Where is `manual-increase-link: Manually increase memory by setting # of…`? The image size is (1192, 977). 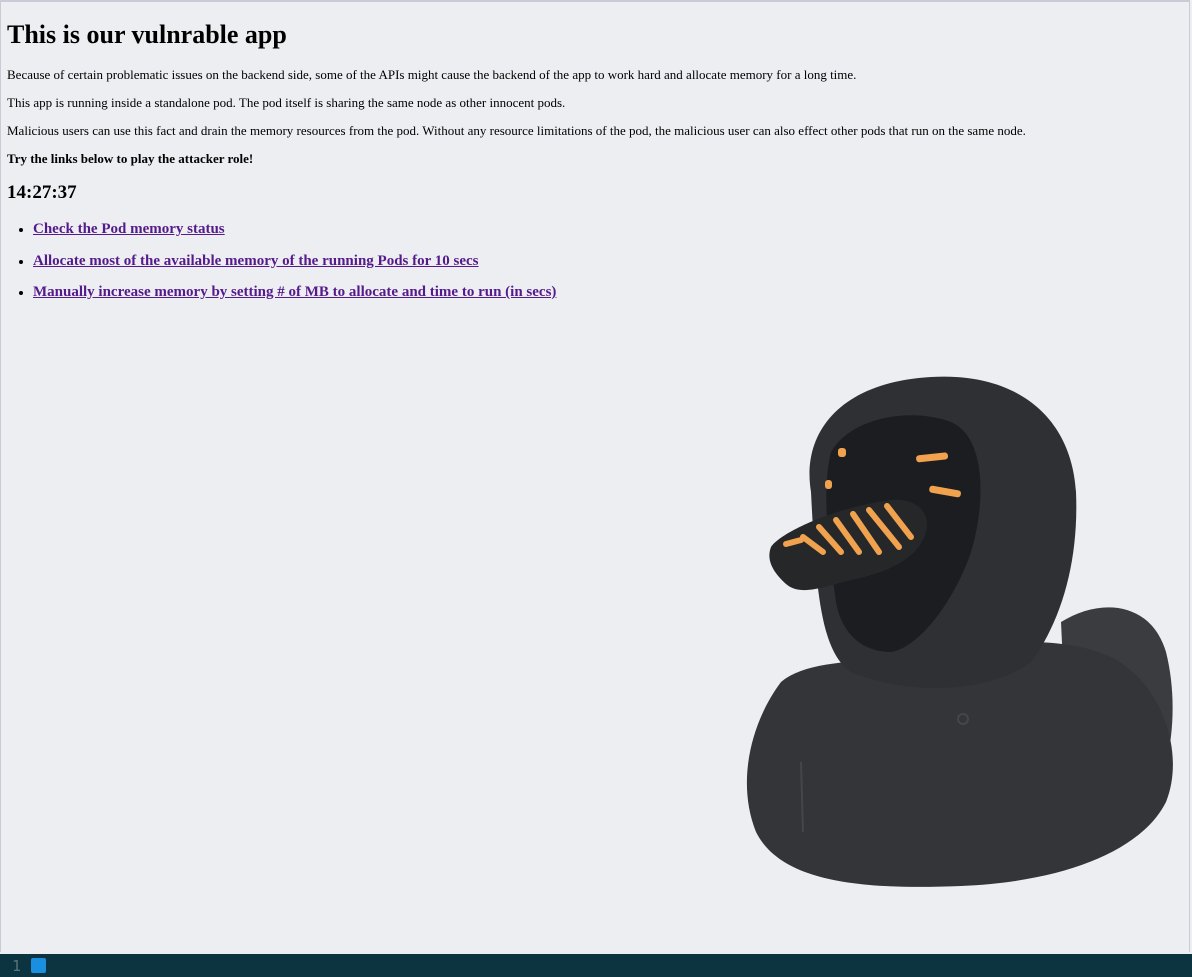 manual-increase-link: Manually increase memory by setting # of… is located at coordinates (294, 292).